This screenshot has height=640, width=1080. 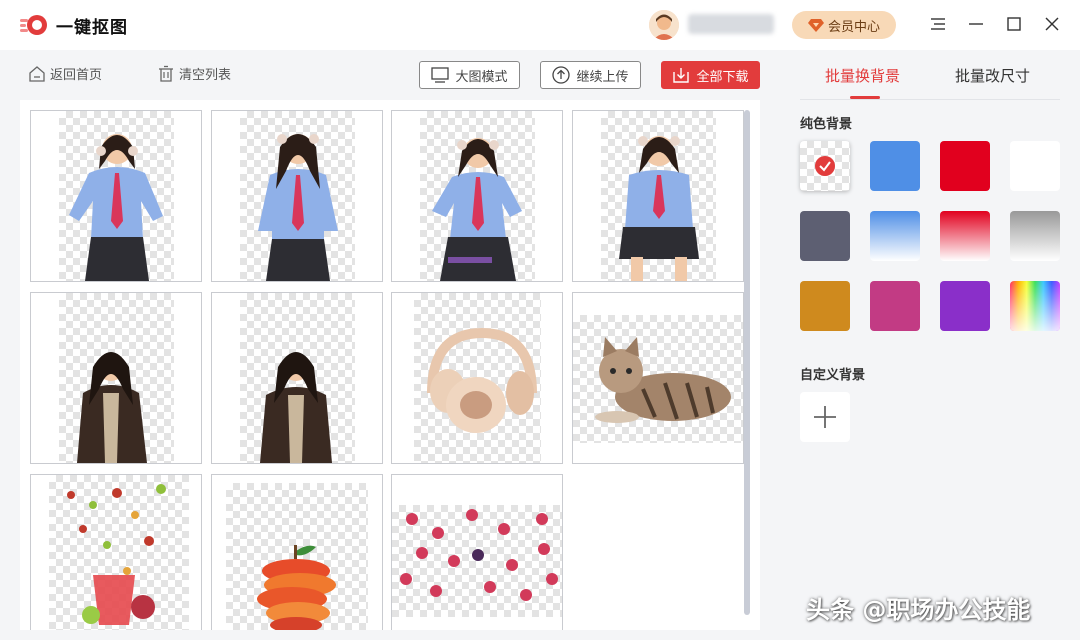 I want to click on swatch-rainbow, so click(x=1035, y=306).